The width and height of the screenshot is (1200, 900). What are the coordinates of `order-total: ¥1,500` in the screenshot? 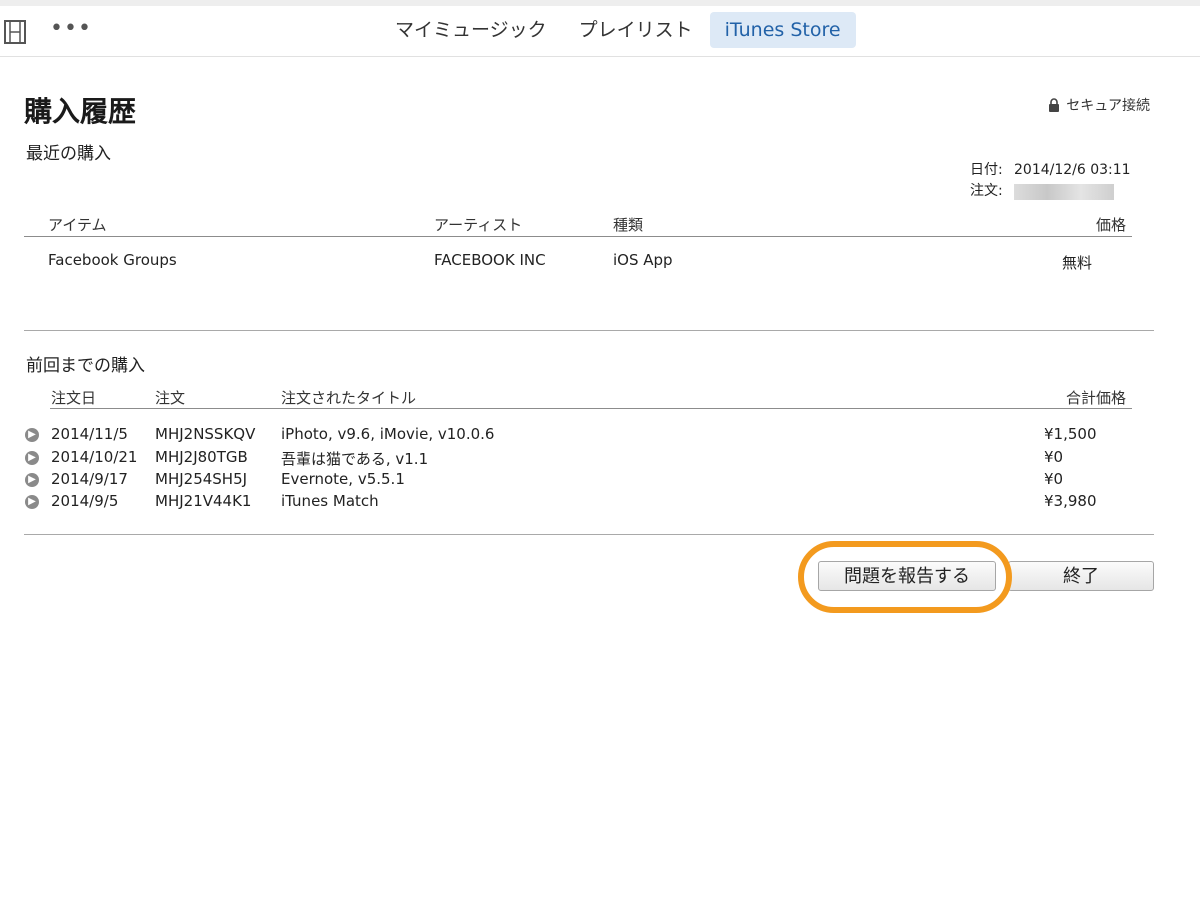 It's located at (1070, 434).